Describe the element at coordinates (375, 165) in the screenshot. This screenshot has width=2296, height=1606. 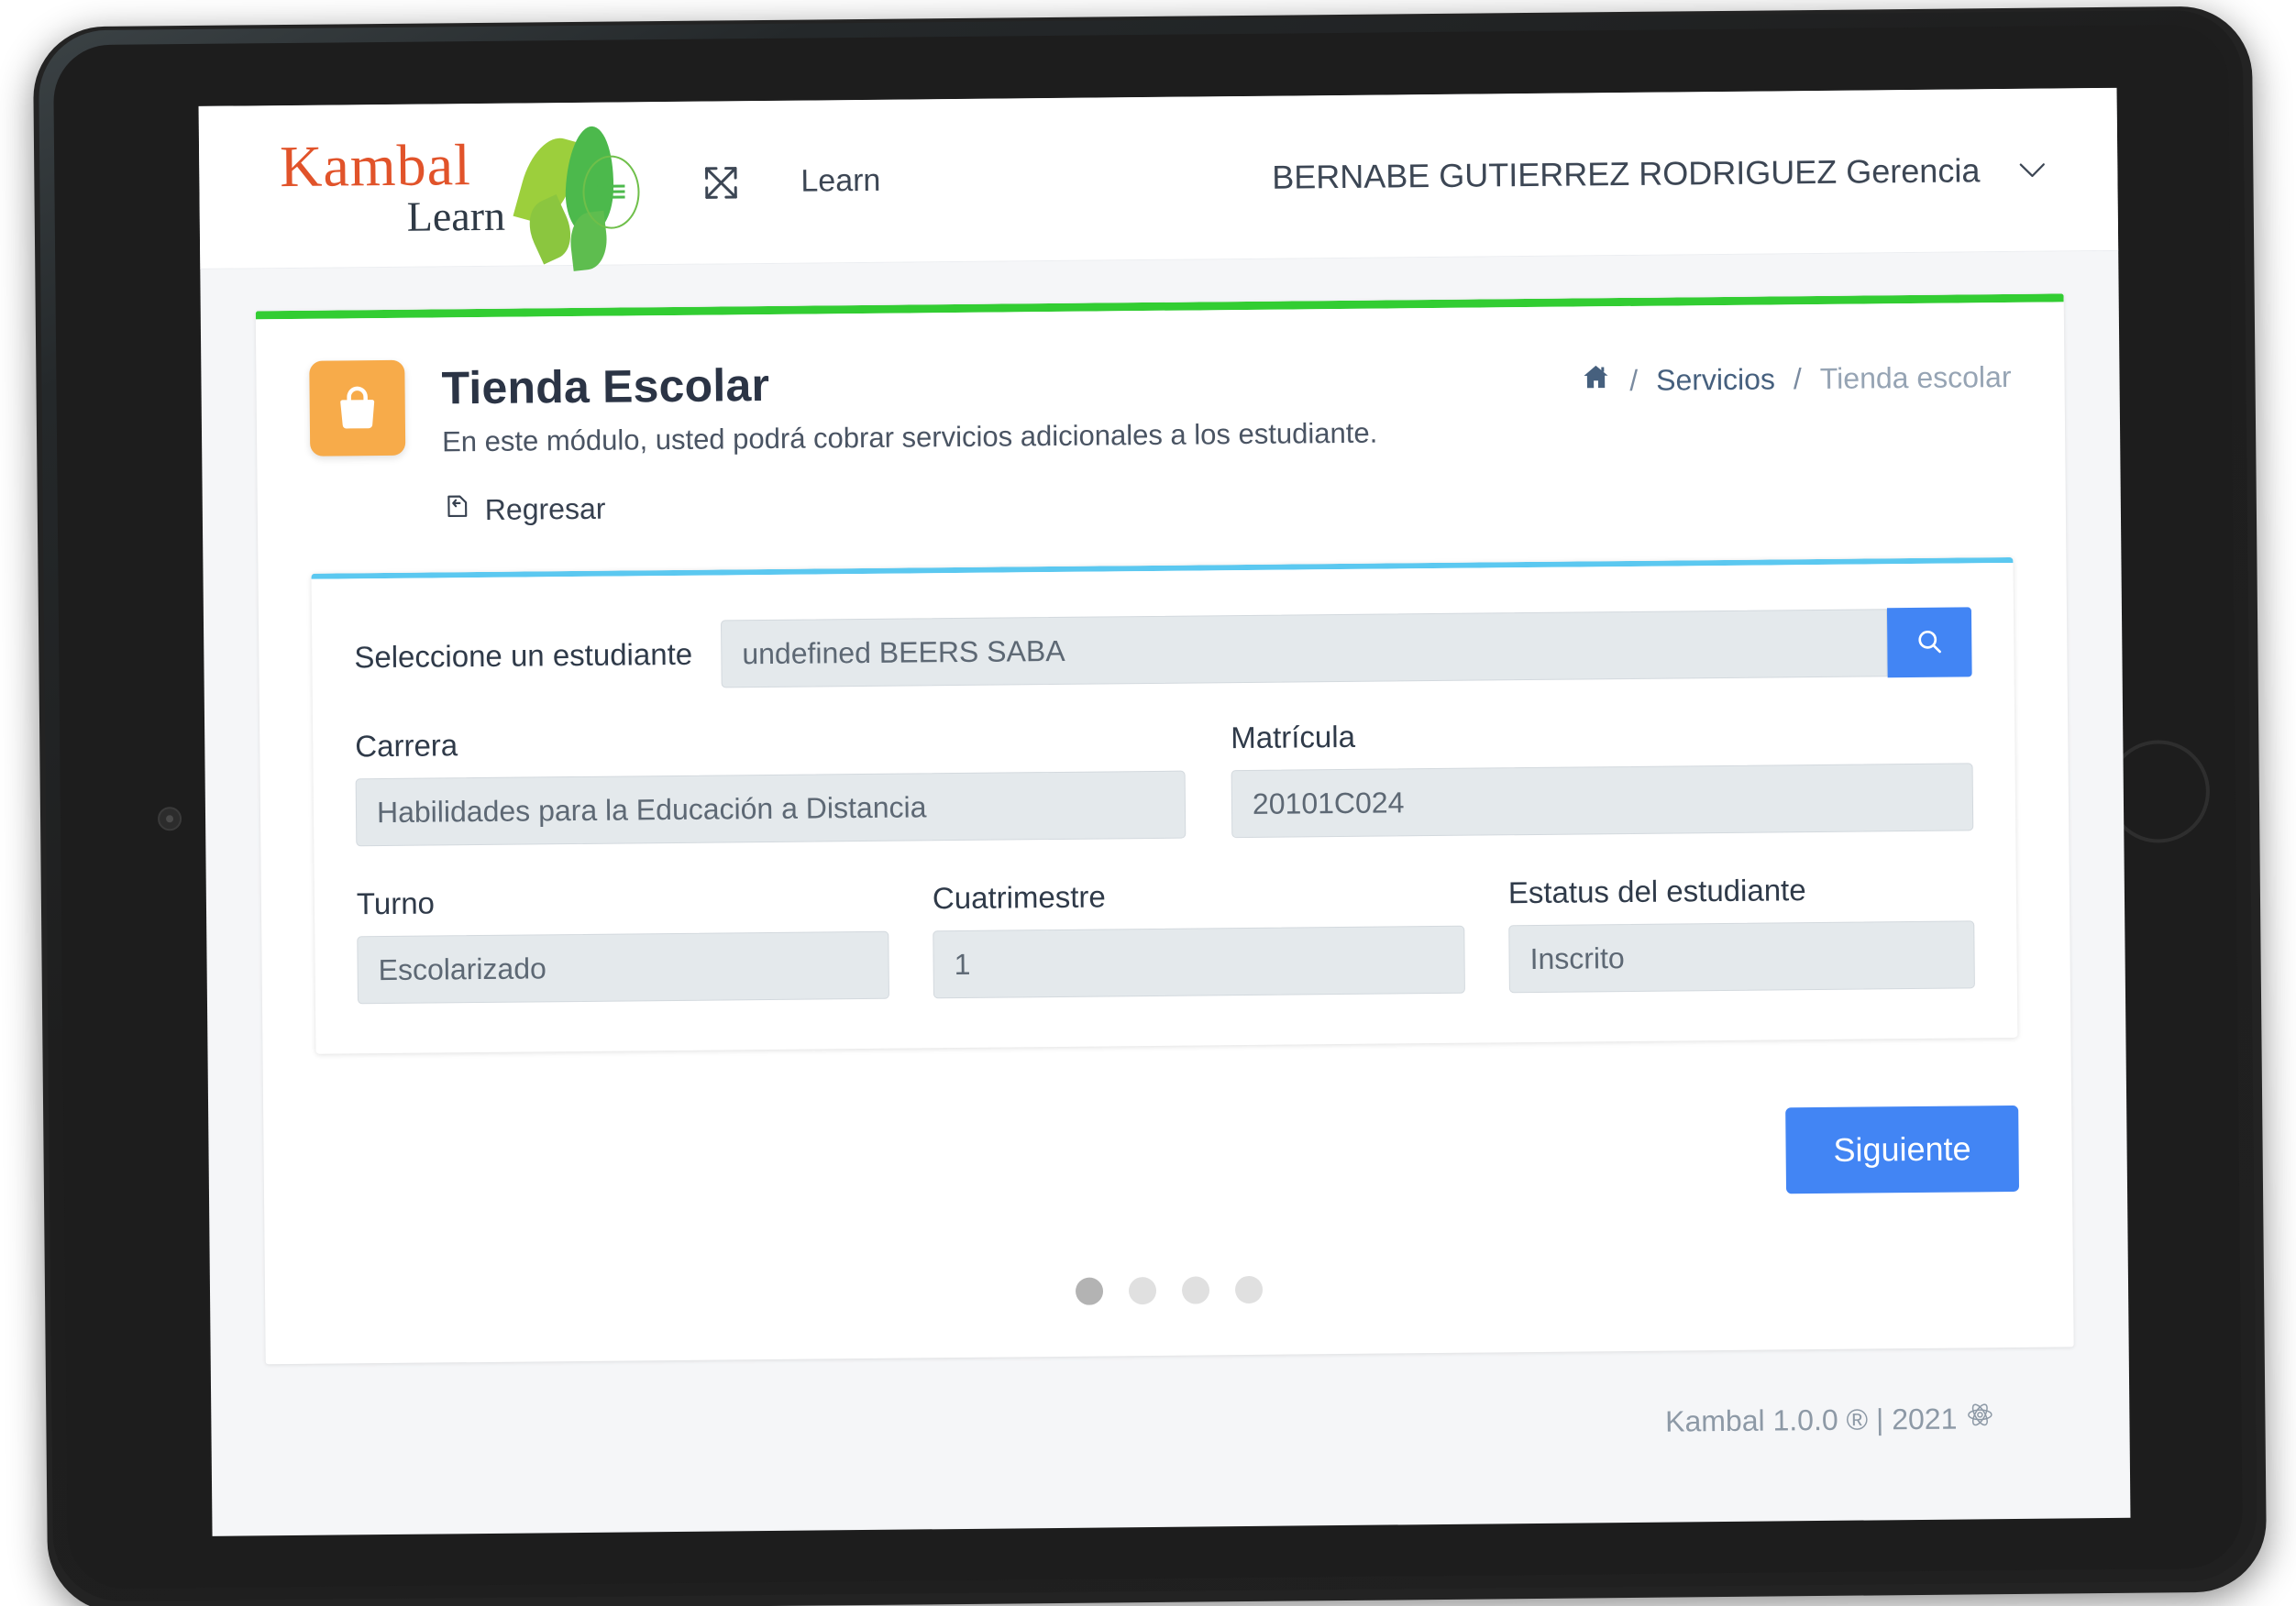
I see `brand-wordmark: Kambal` at that location.